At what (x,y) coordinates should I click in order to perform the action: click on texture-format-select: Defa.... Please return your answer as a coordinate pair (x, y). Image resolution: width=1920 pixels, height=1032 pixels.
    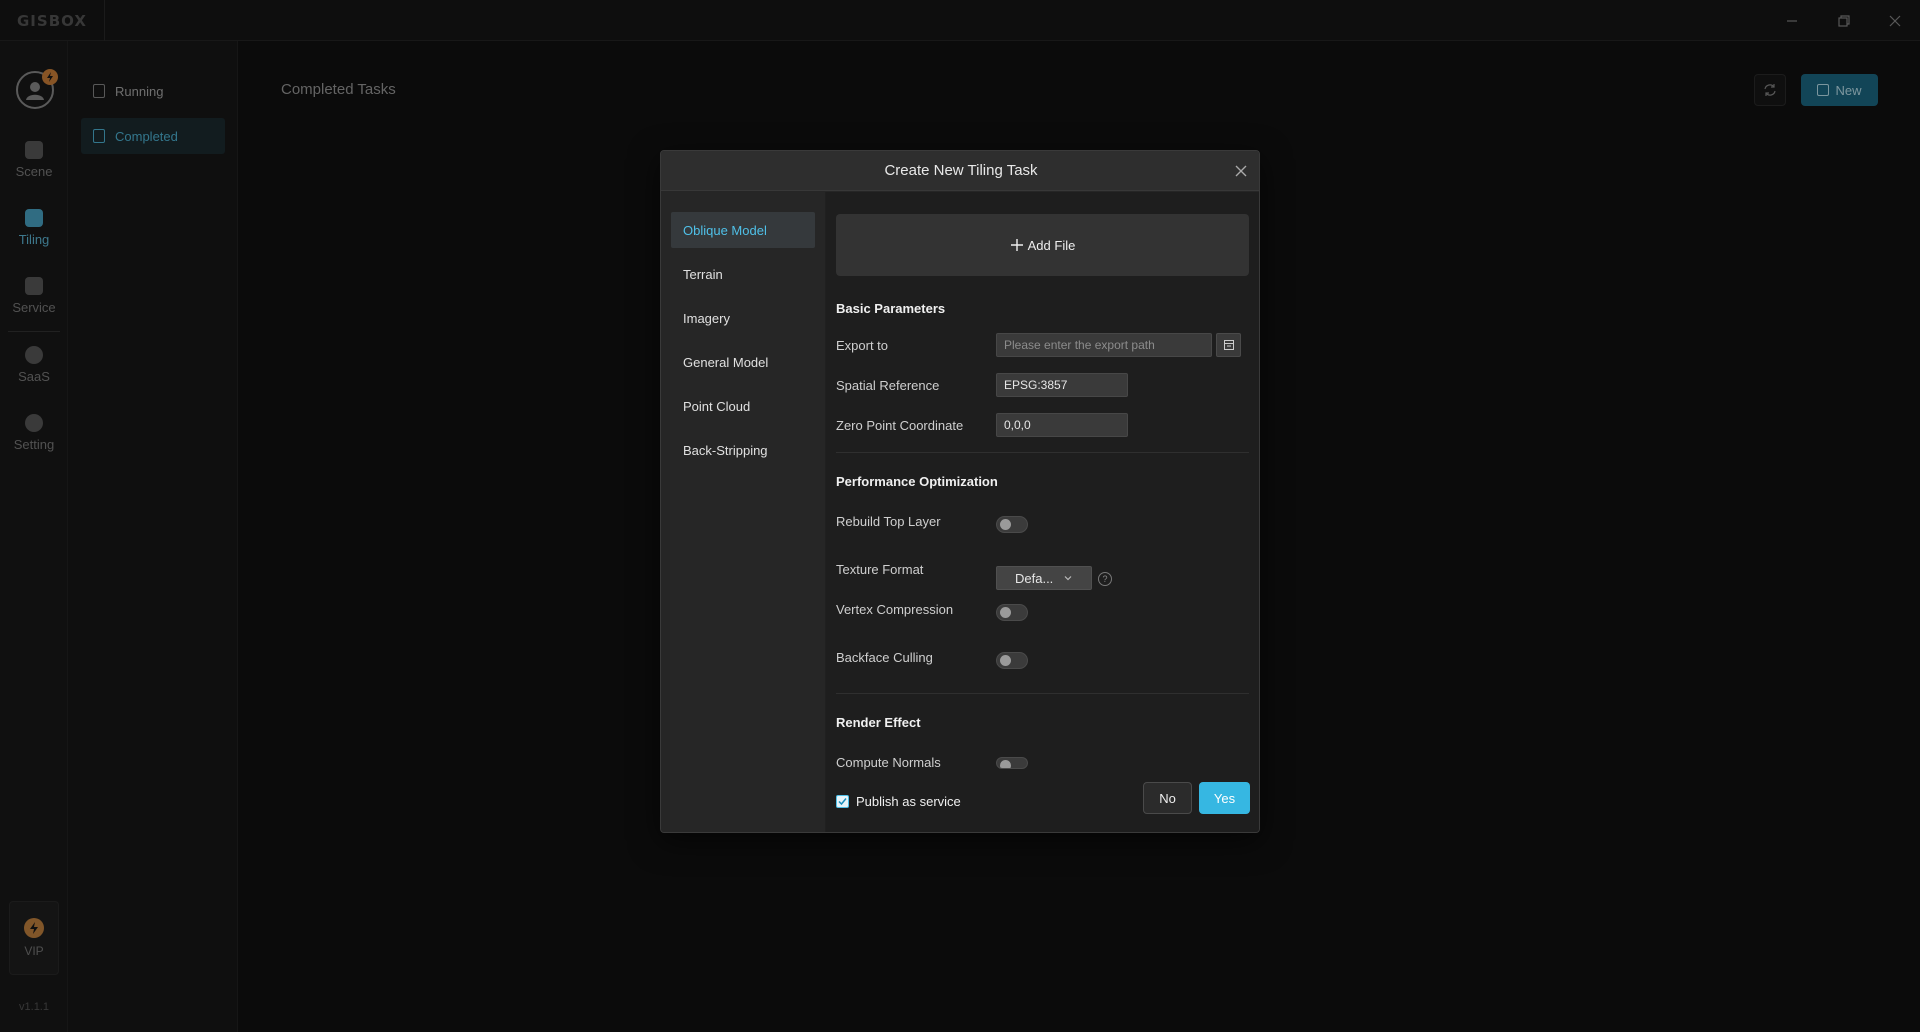
    Looking at the image, I should click on (1044, 578).